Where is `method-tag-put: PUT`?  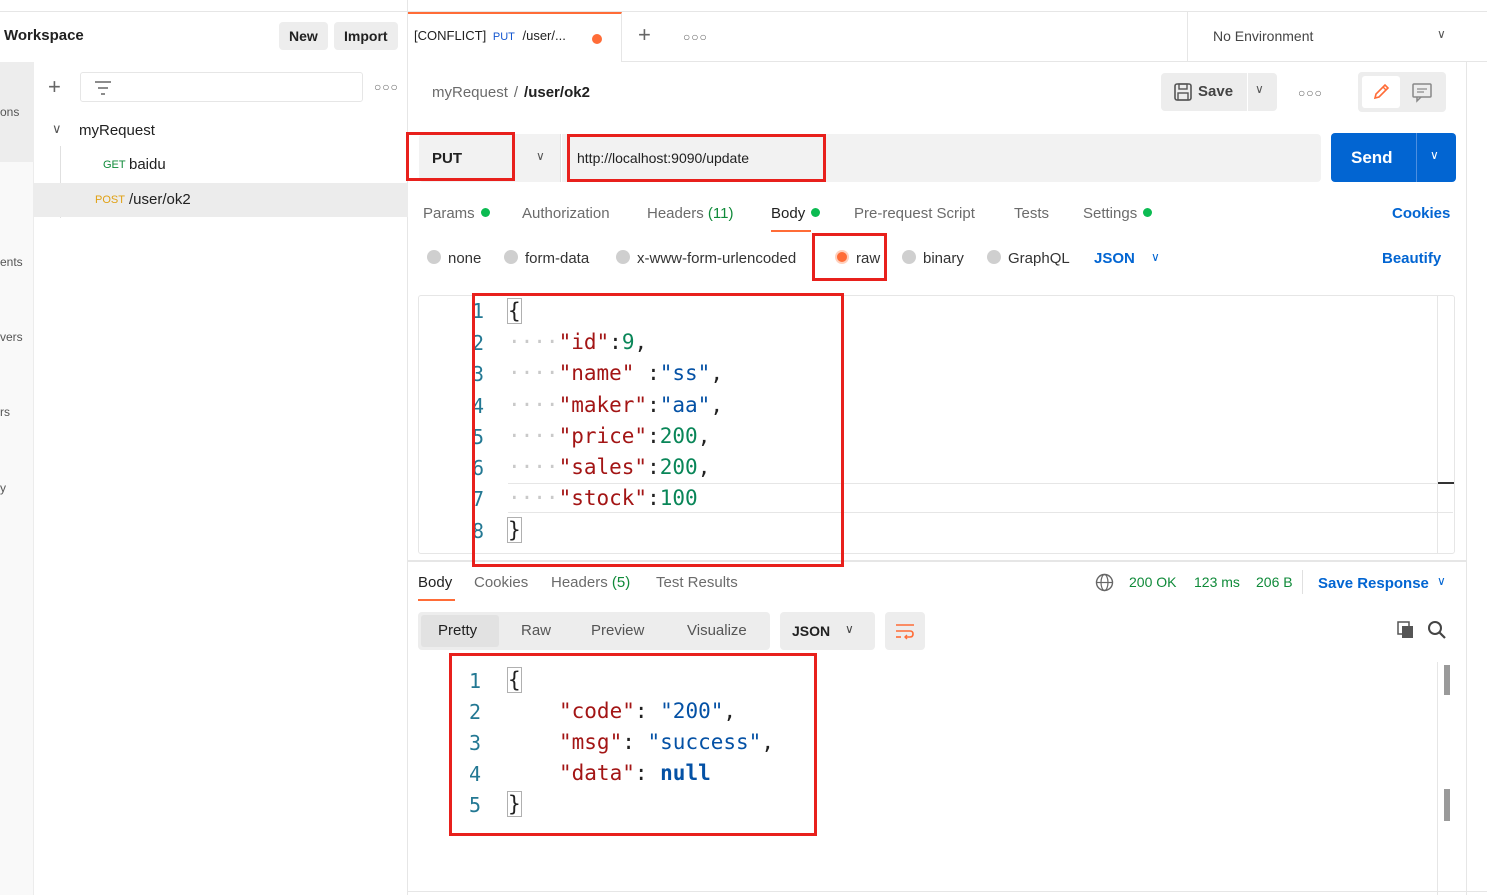
method-tag-put: PUT is located at coordinates (503, 37).